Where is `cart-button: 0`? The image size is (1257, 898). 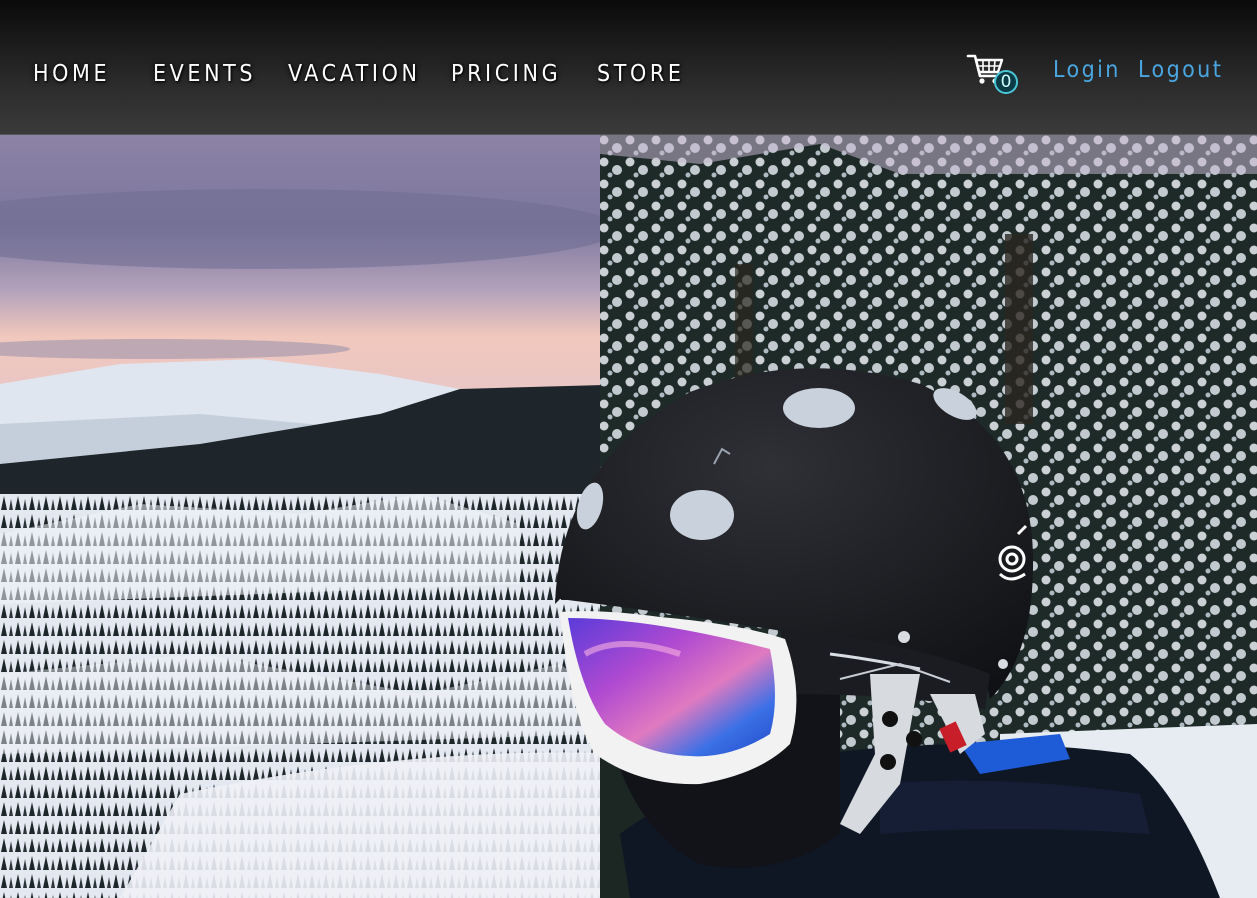
cart-button: 0 is located at coordinates (996, 74).